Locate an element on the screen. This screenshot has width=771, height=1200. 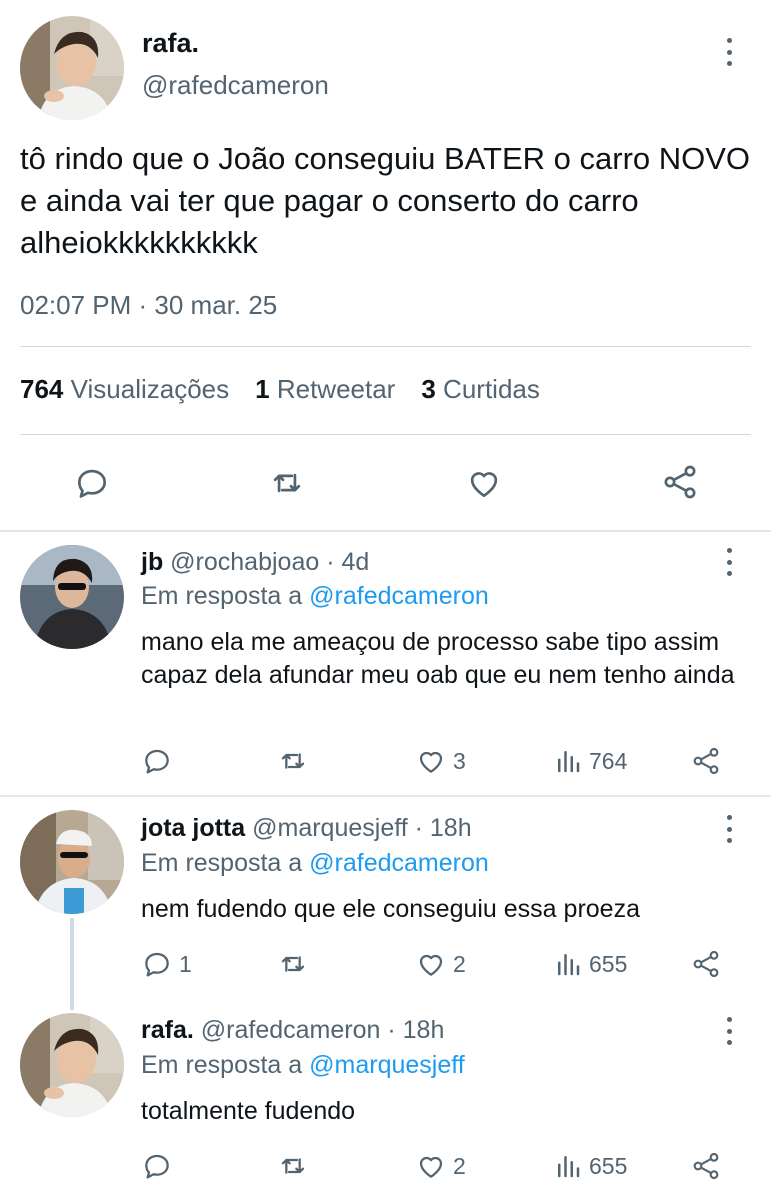
reply-button: 1 is located at coordinates (166, 964).